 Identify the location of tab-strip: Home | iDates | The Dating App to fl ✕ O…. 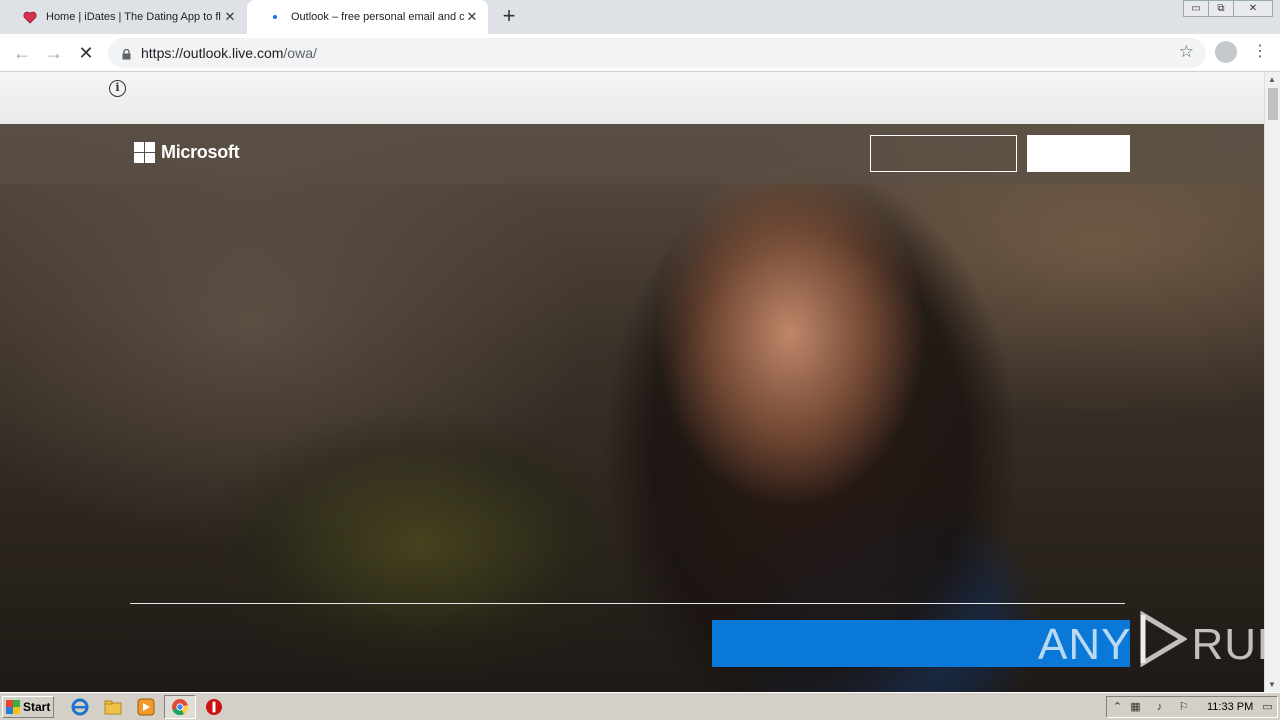
(640, 17).